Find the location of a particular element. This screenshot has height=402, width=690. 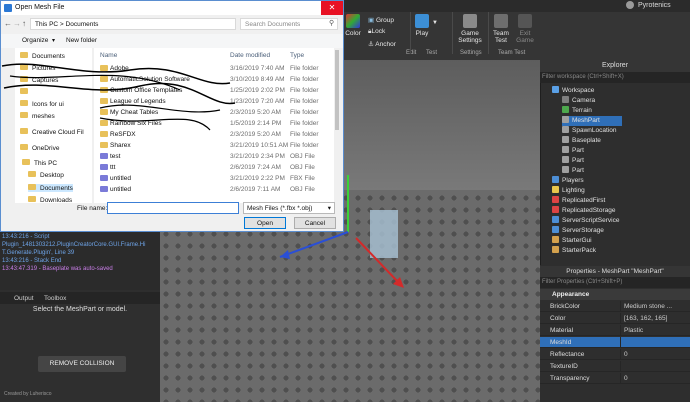

search-input: Search Documents is located at coordinates (289, 24).